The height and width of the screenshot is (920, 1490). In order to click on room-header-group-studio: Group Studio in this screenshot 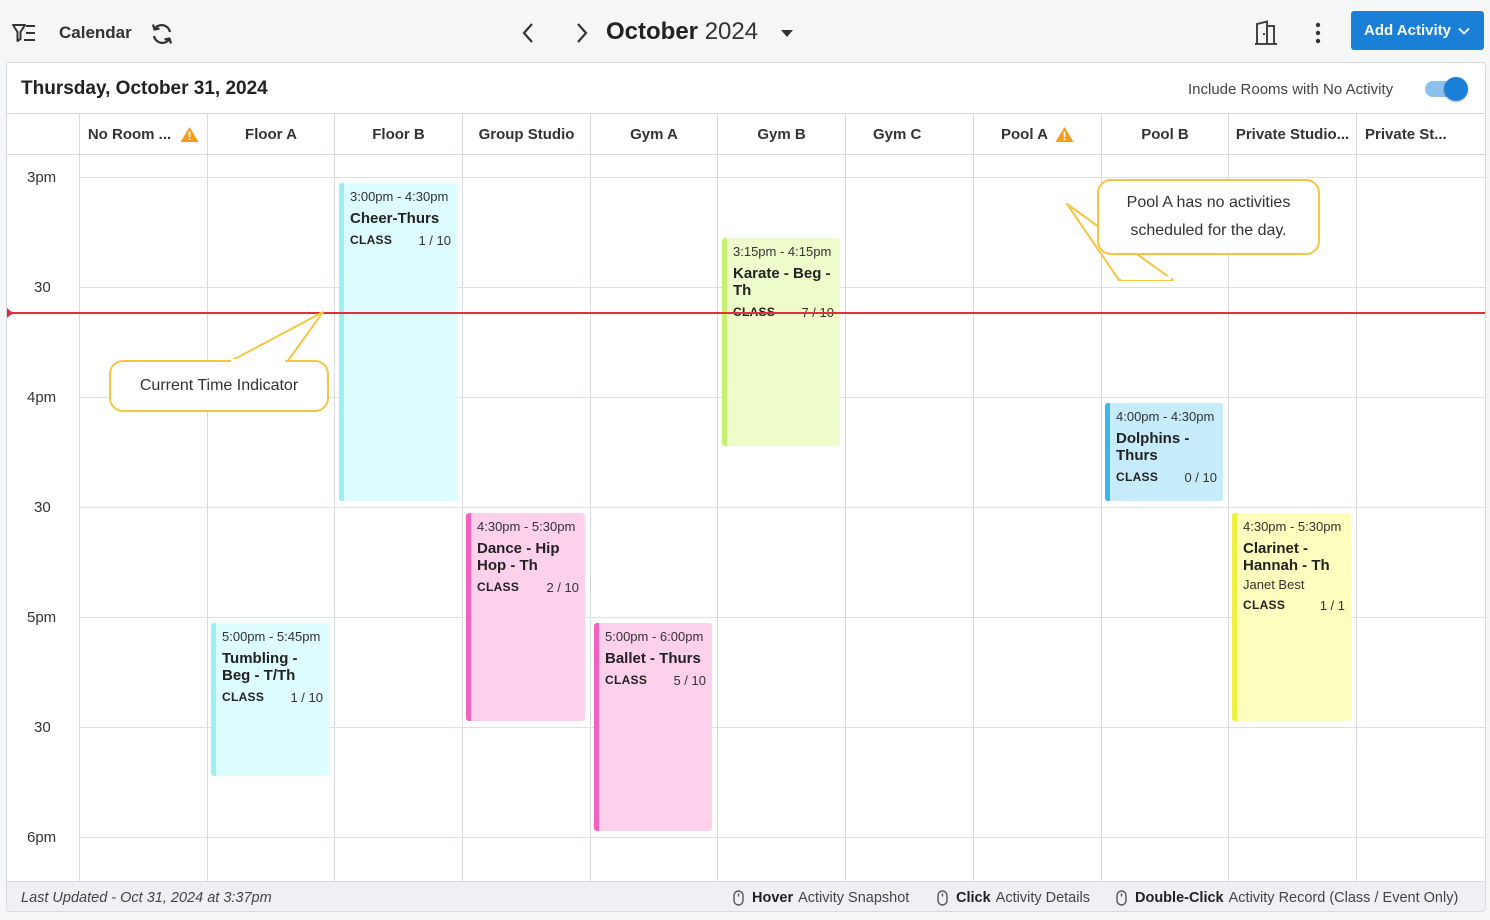, I will do `click(526, 134)`.